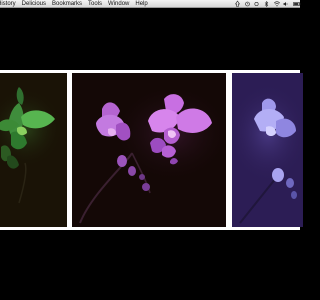  I want to click on sync-icon, so click(256, 4).